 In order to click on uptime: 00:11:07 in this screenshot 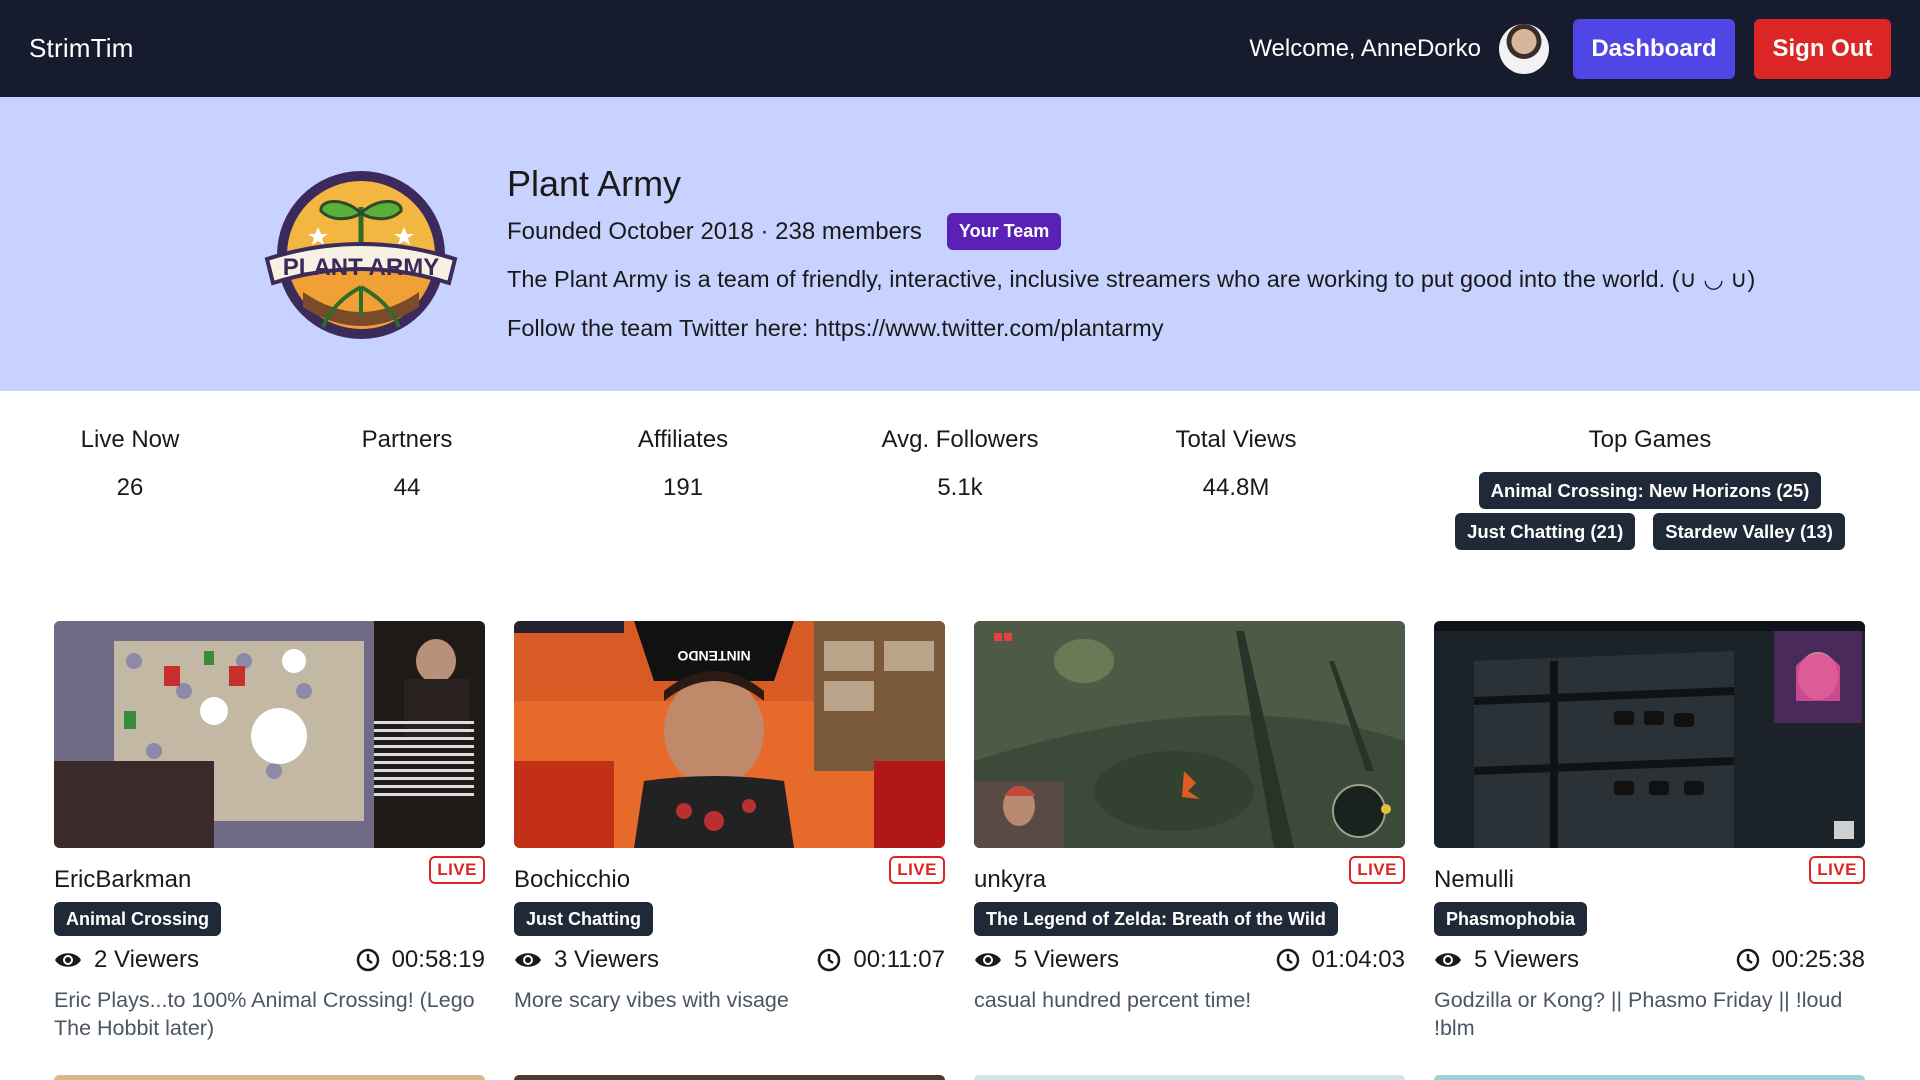, I will do `click(881, 960)`.